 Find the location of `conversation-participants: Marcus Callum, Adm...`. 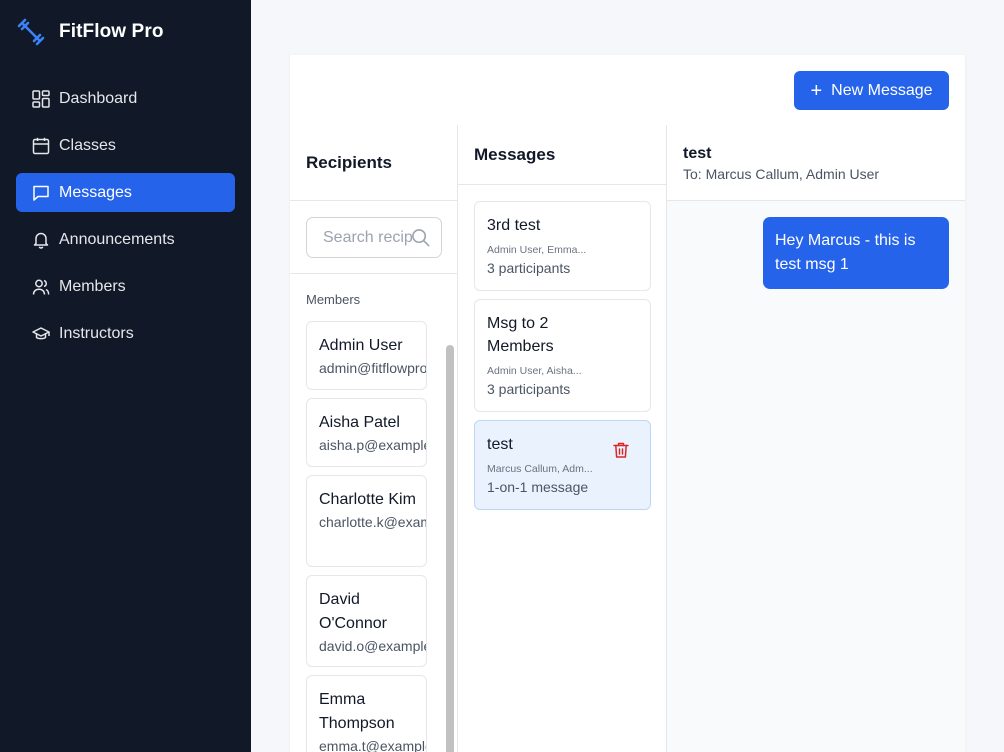

conversation-participants: Marcus Callum, Adm... is located at coordinates (540, 469).